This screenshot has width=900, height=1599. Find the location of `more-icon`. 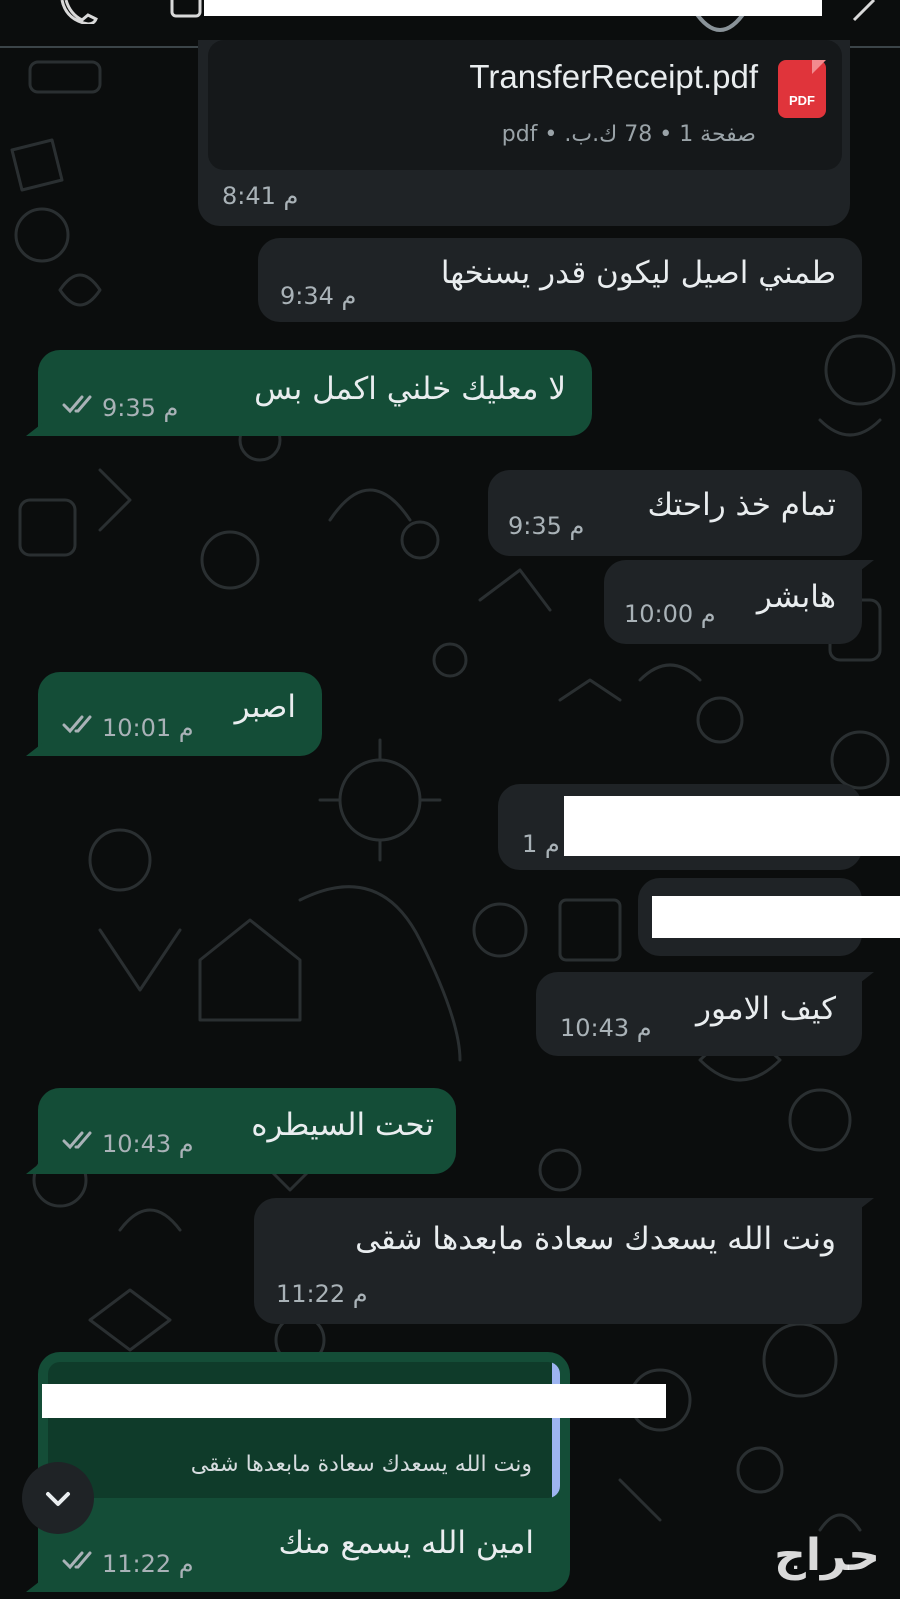

more-icon is located at coordinates (870, 14).